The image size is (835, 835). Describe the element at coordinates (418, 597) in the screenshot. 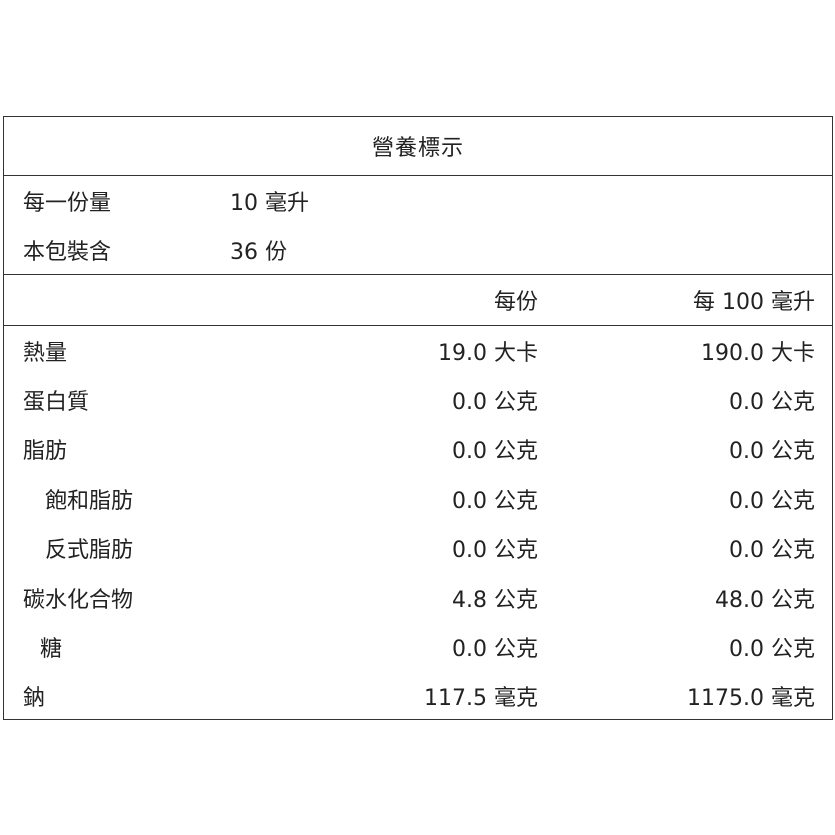

I see `nutrient-row-carbohydrate: 碳水化合物 4.8 公克 48.0 公克` at that location.